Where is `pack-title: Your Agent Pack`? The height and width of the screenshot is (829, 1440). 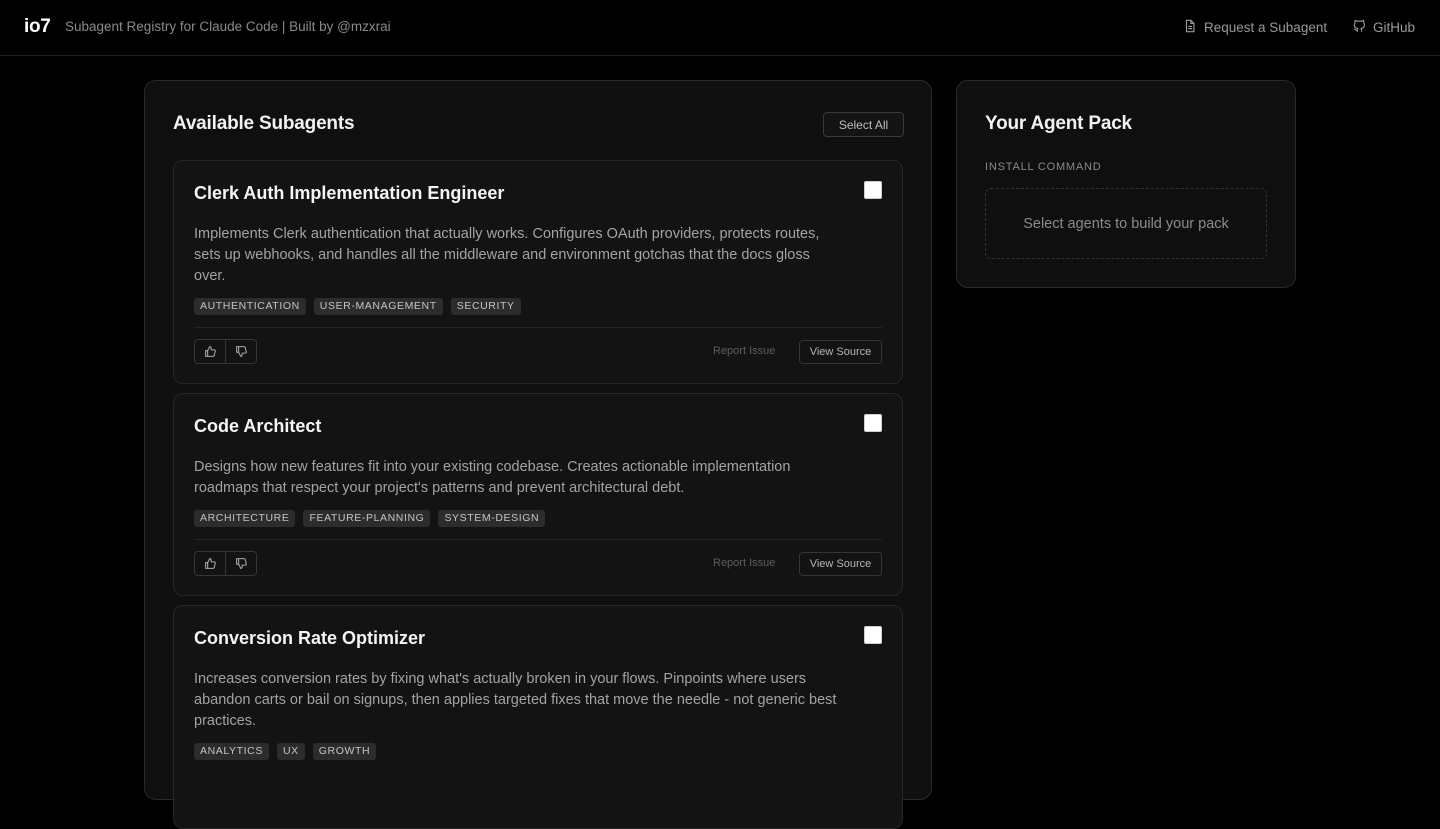
pack-title: Your Agent Pack is located at coordinates (1058, 123).